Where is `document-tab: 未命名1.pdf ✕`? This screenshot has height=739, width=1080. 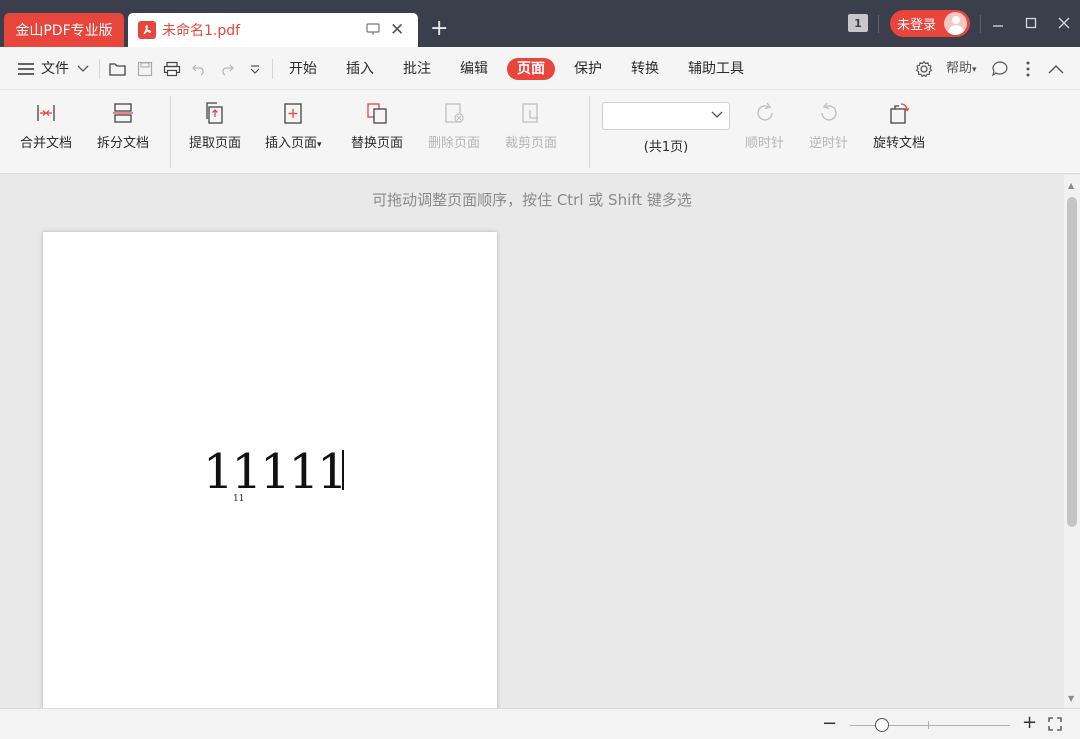 document-tab: 未命名1.pdf ✕ is located at coordinates (273, 30).